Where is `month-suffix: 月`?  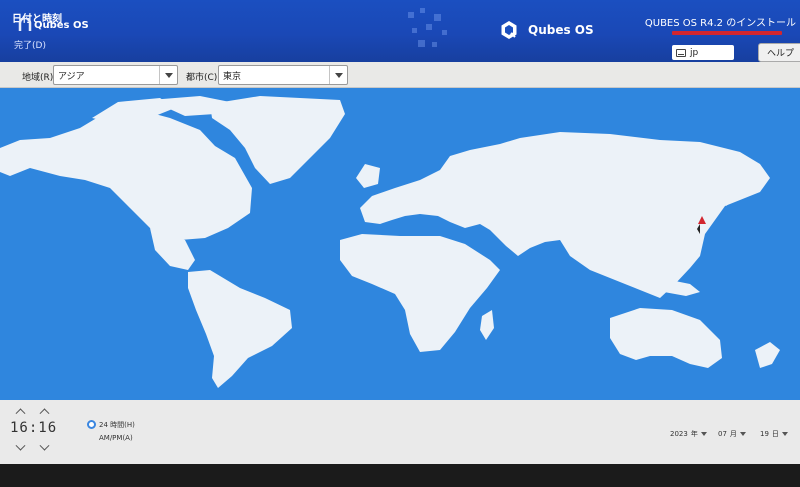
month-suffix: 月 is located at coordinates (733, 434).